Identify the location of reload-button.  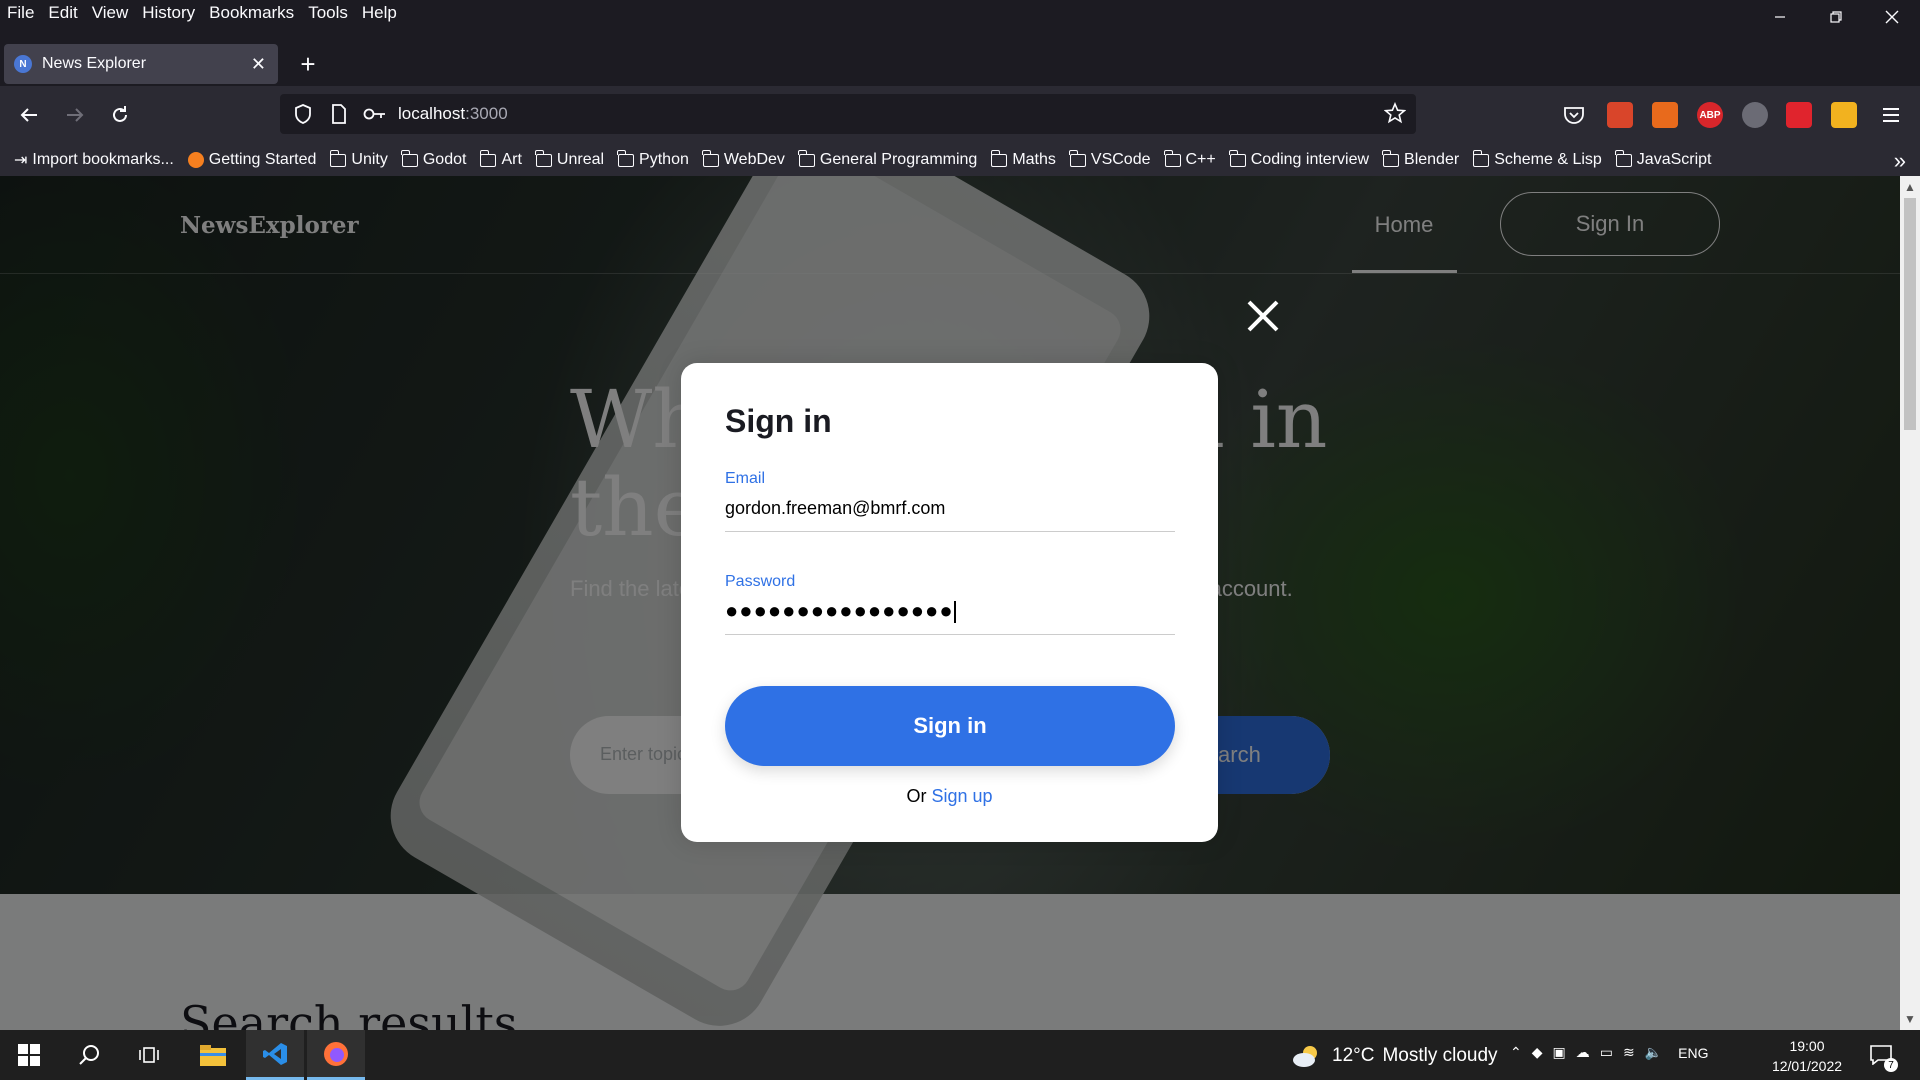
(120, 115).